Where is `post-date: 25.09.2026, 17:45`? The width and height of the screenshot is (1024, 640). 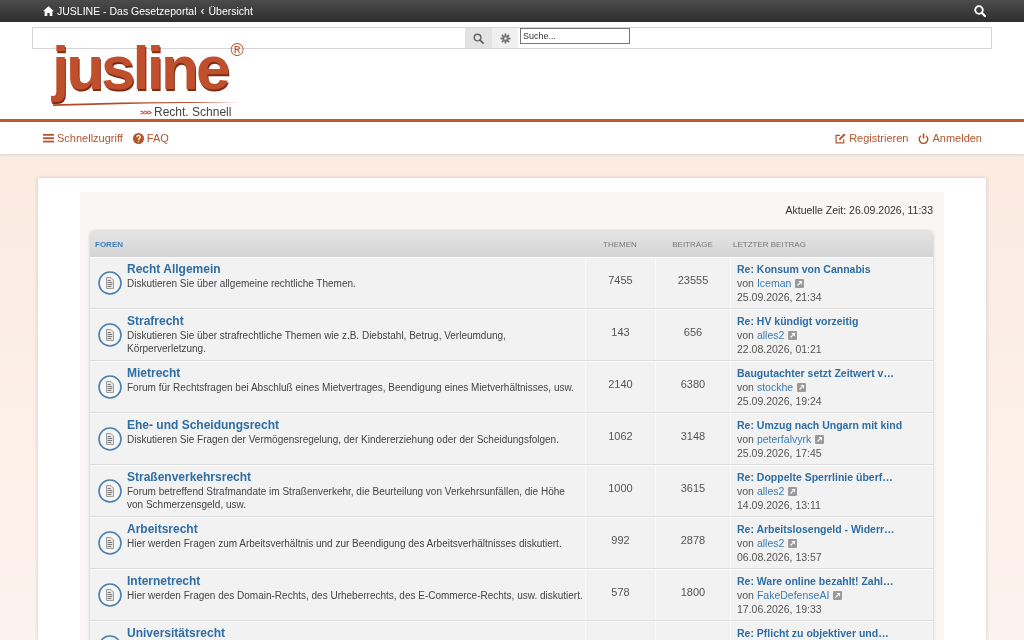 post-date: 25.09.2026, 17:45 is located at coordinates (779, 453).